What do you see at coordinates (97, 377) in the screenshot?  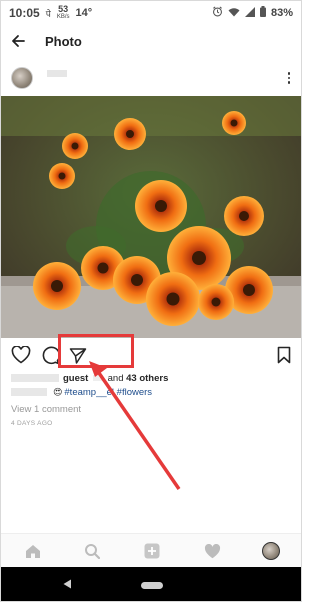 I see `liker-name-redacted` at bounding box center [97, 377].